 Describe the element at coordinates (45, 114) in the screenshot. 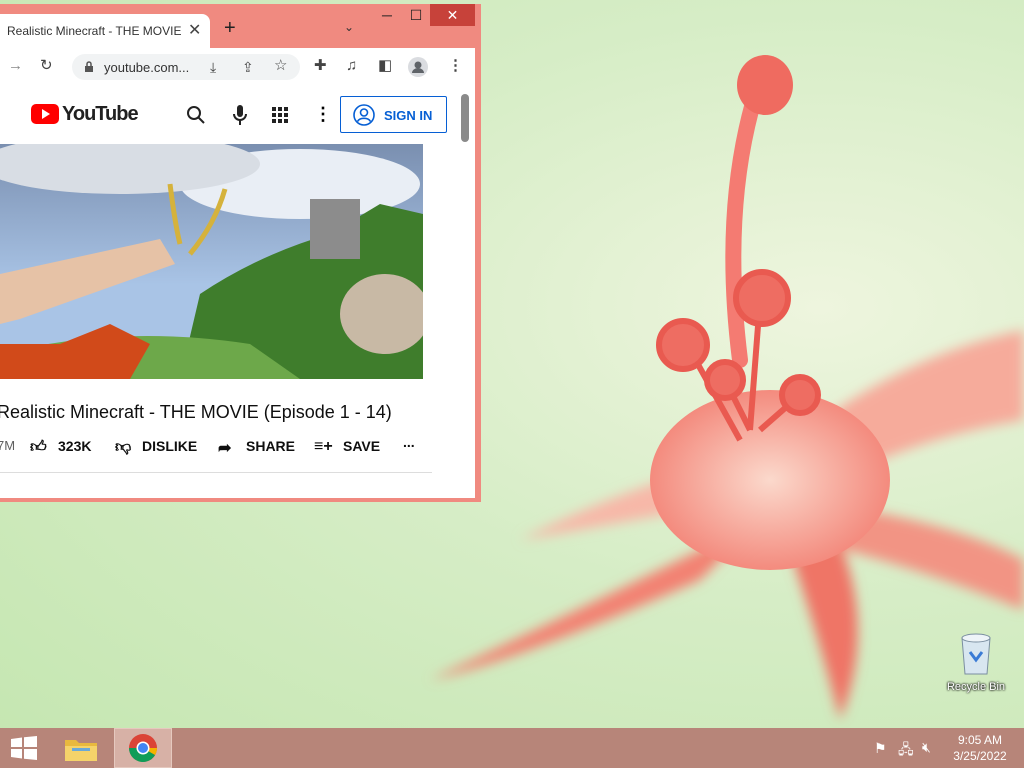

I see `youtube-logo-icon` at that location.